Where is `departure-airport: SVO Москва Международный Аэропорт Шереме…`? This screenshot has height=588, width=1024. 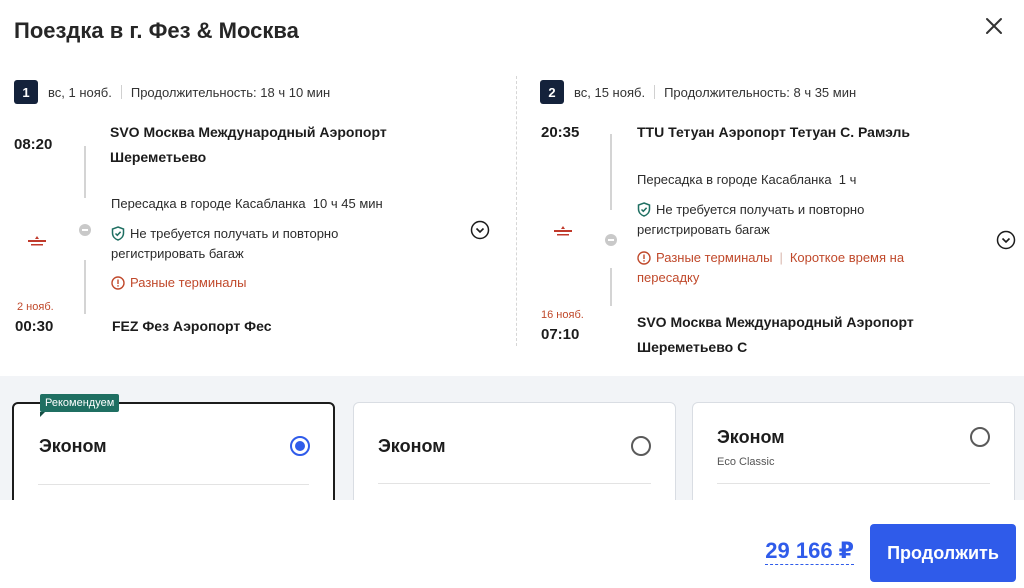 departure-airport: SVO Москва Международный Аэропорт Шереме… is located at coordinates (248, 144).